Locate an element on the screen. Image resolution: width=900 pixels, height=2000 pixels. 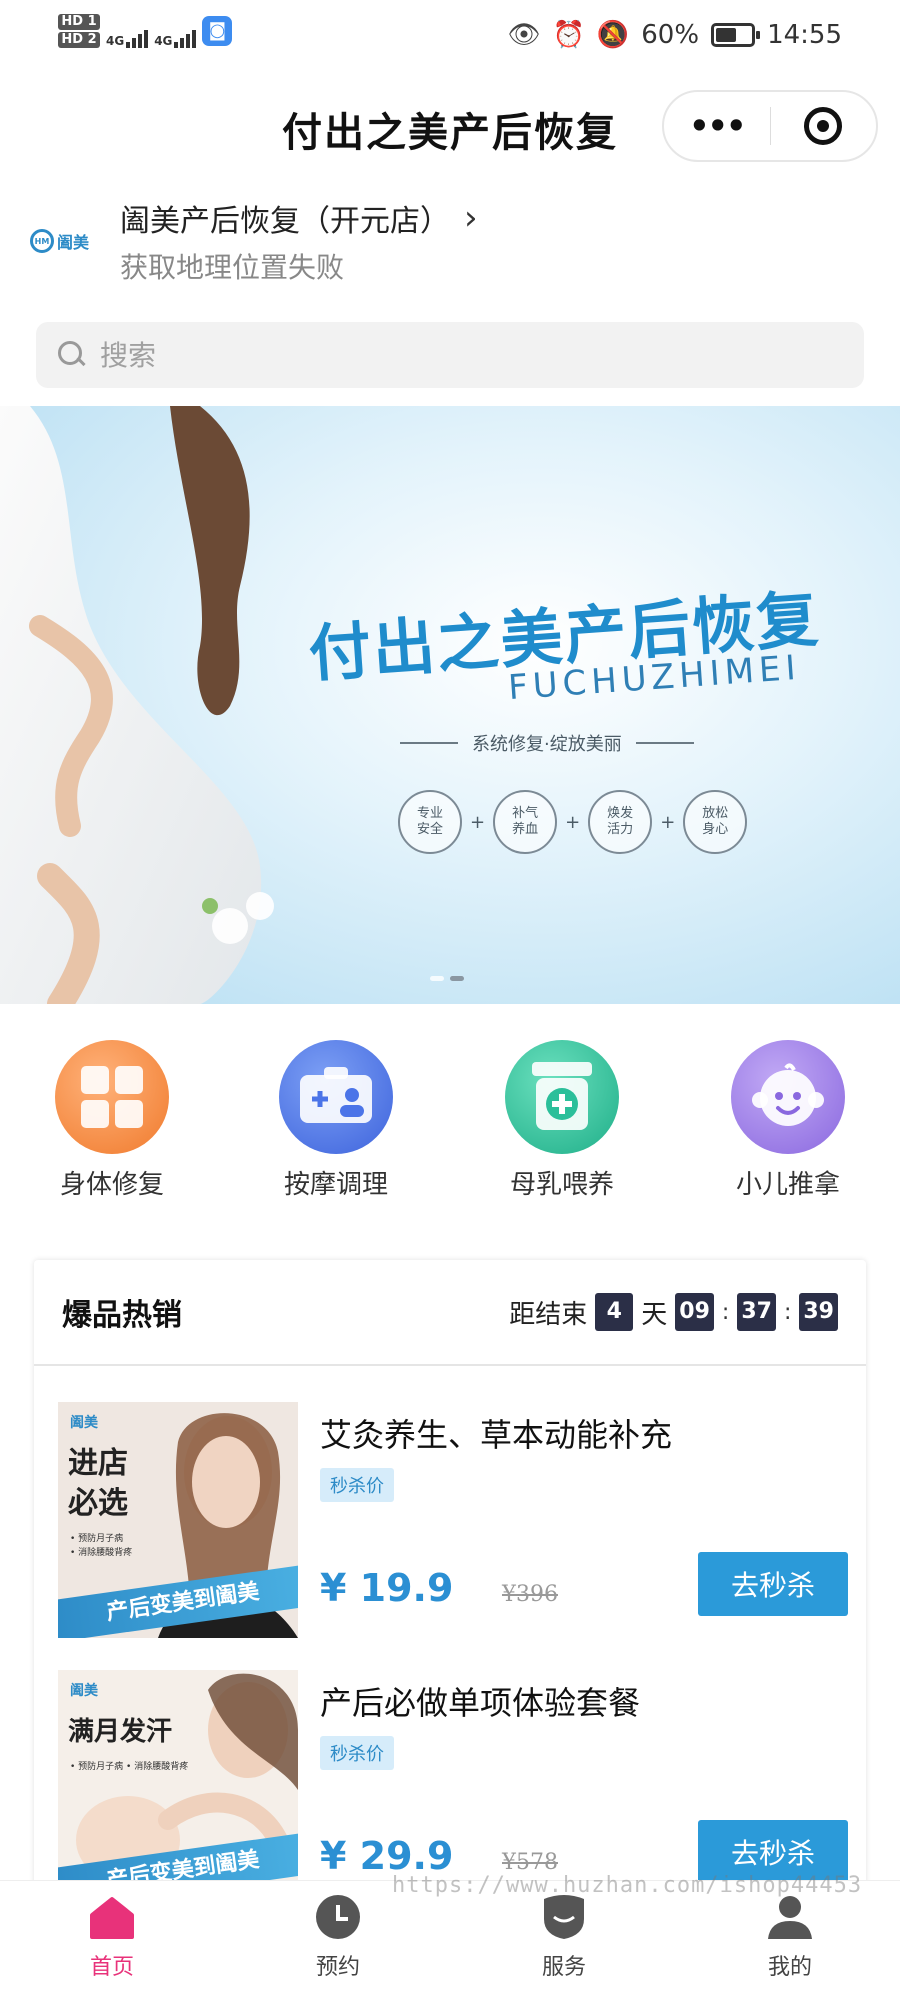
product-name: 艾灸养生、草本动能补充 is located at coordinates (496, 1433).